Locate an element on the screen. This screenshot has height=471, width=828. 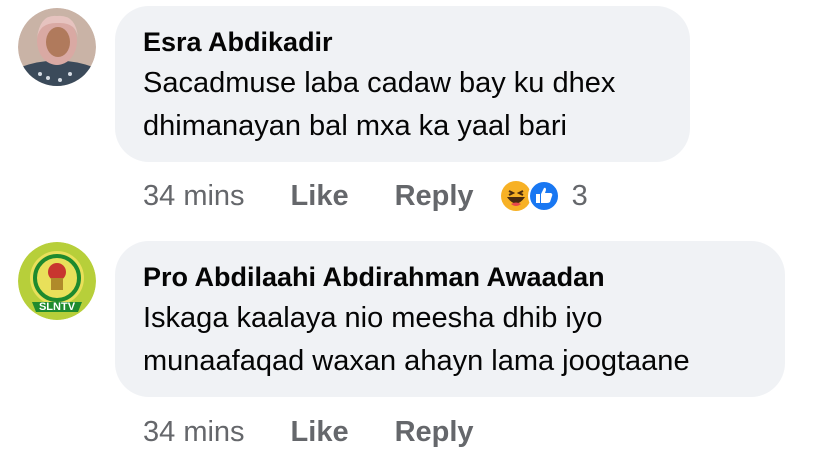
comment-text-line: dhimanayan bal mxa ka yaal bari is located at coordinates (355, 126).